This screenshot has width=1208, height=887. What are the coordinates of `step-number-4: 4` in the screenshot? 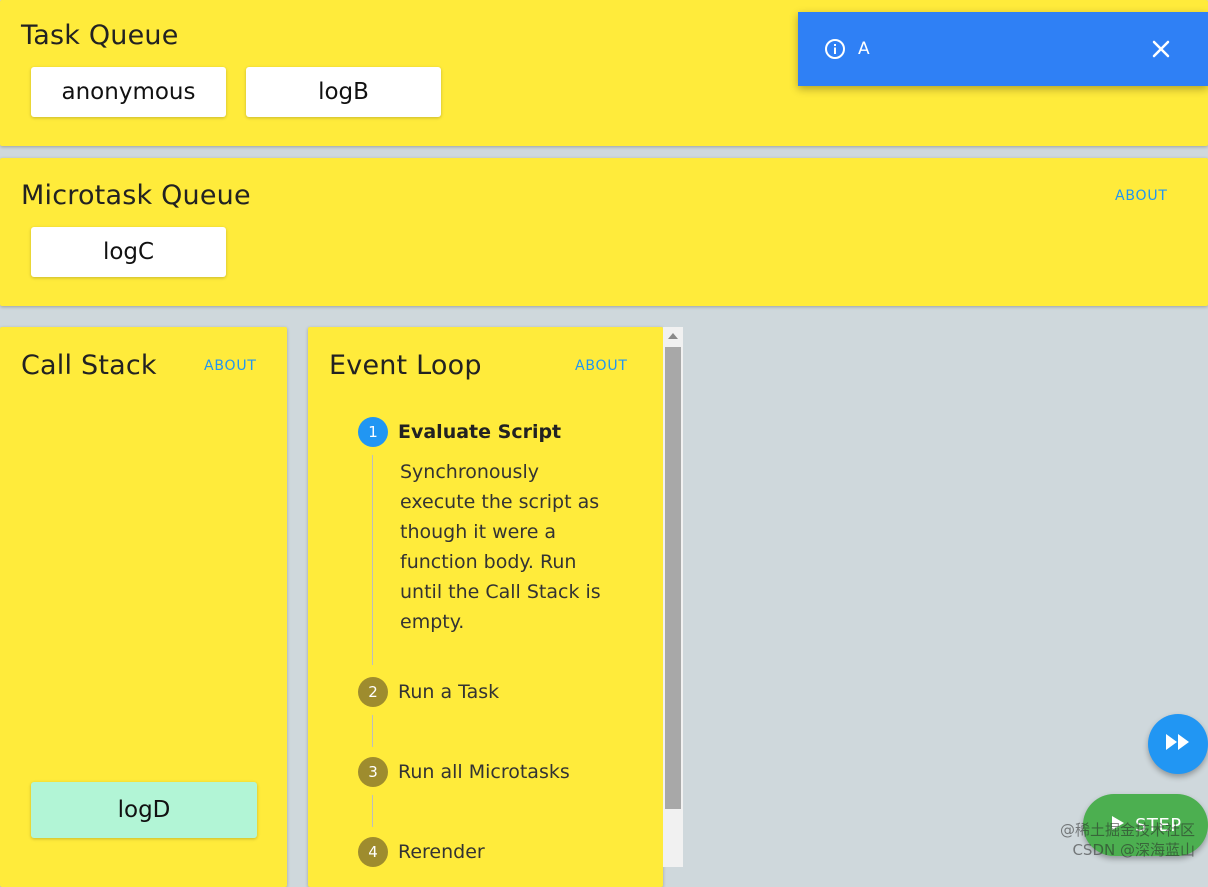 It's located at (373, 852).